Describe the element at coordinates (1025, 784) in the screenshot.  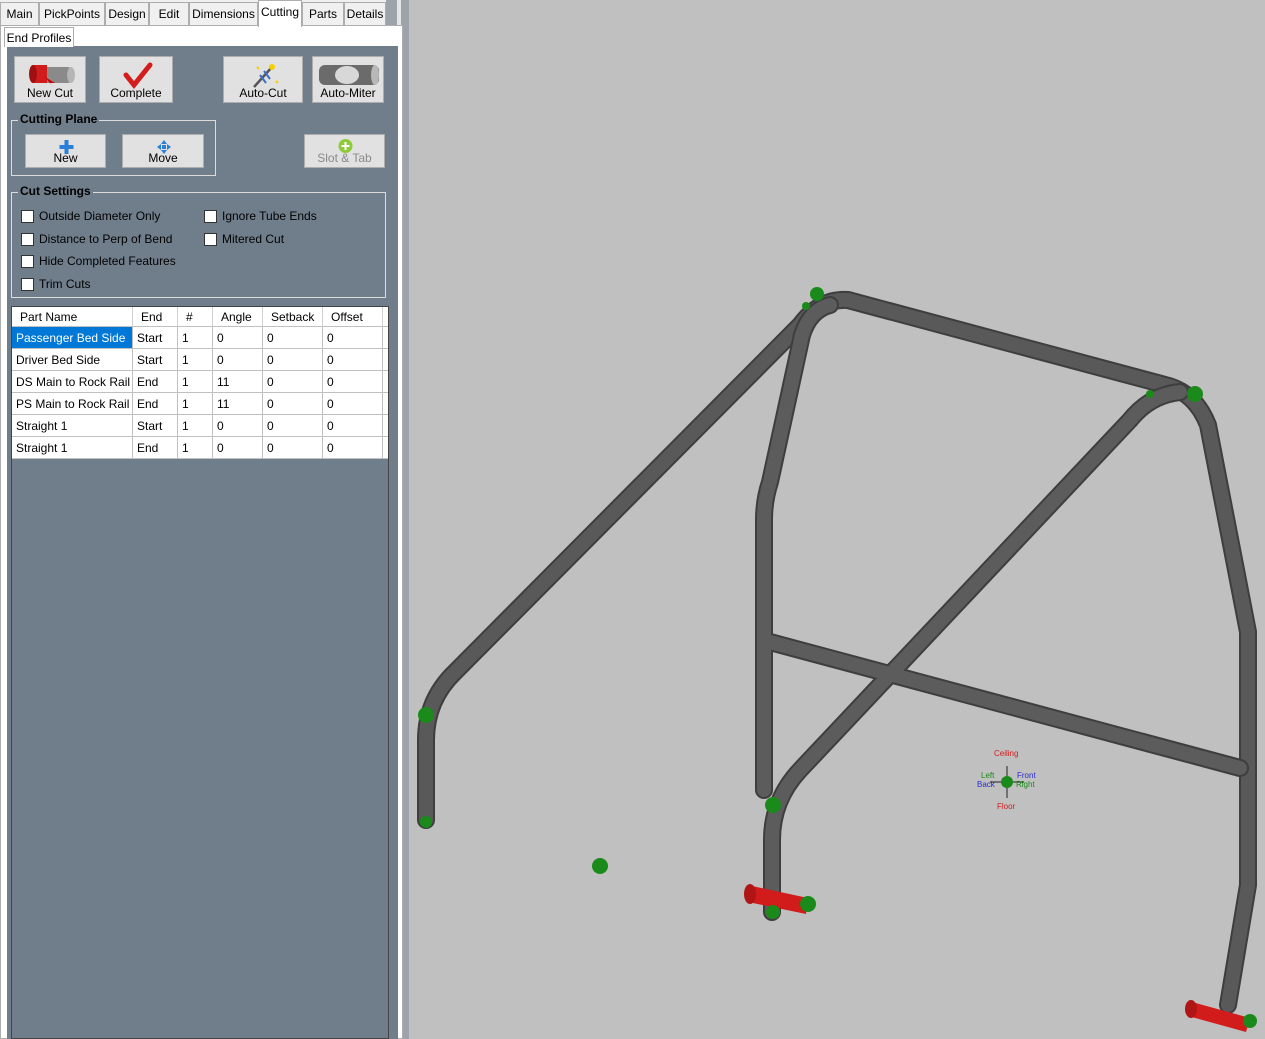
I see `triad-right-label: Right` at that location.